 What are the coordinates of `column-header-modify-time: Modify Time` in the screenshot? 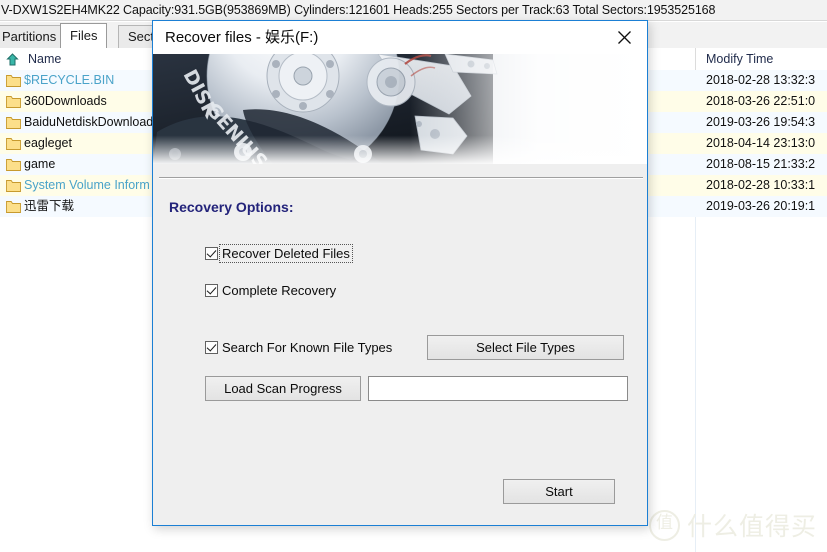 It's located at (739, 59).